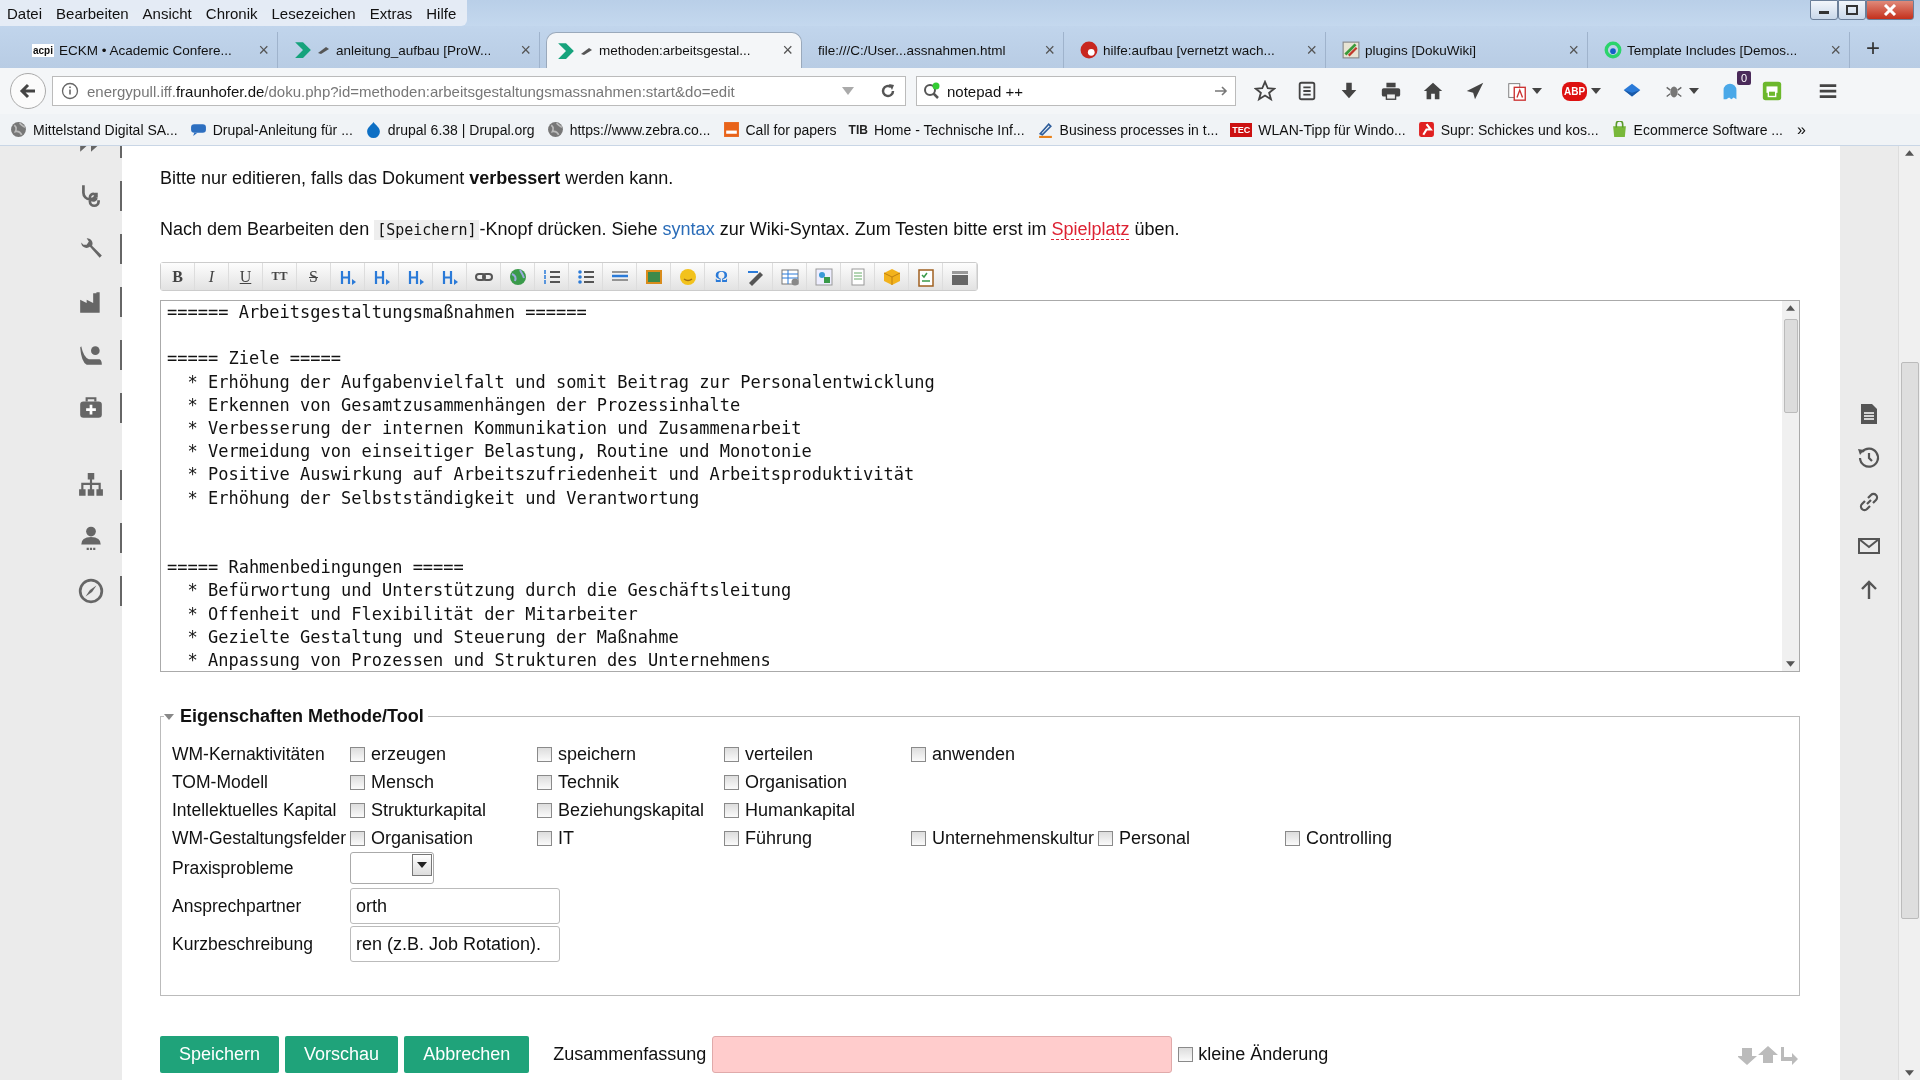  I want to click on menu-item: Extras, so click(391, 13).